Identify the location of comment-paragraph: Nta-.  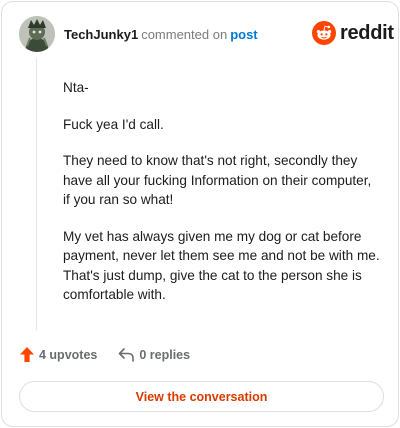
(76, 87).